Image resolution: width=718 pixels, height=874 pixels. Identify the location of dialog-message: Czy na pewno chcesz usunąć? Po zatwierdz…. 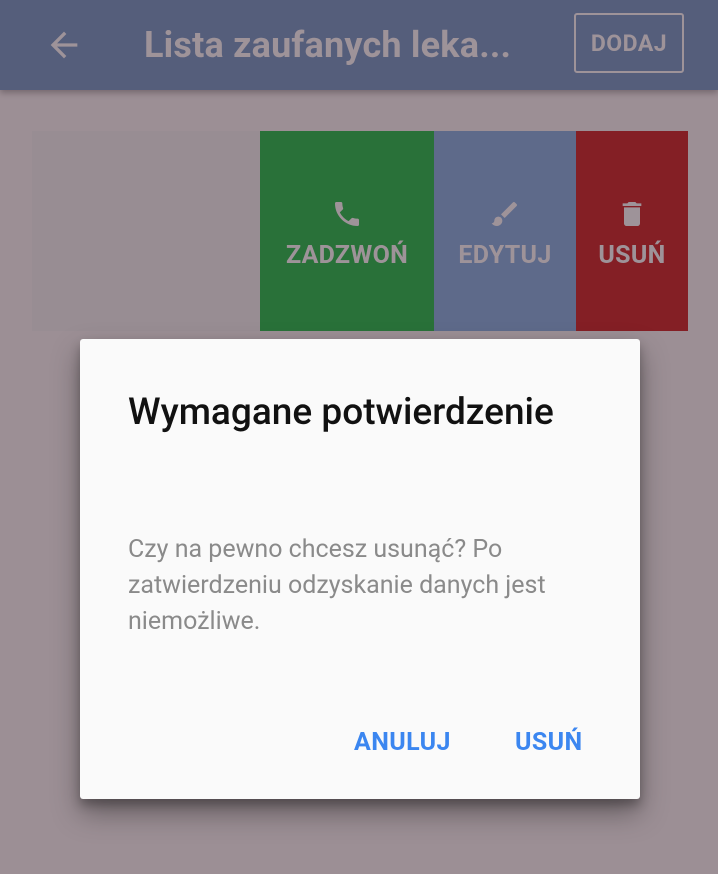
(337, 585).